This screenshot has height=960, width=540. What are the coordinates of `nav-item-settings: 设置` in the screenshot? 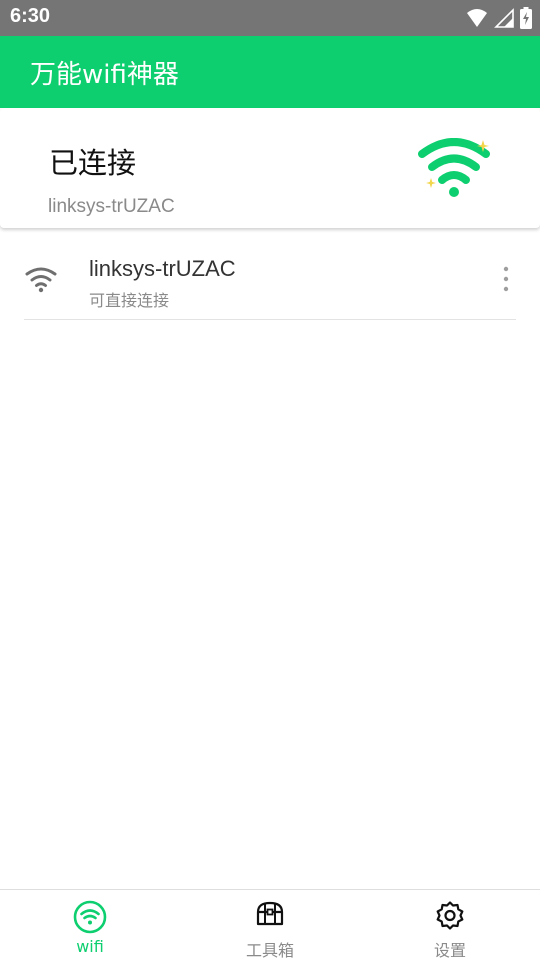 It's located at (450, 925).